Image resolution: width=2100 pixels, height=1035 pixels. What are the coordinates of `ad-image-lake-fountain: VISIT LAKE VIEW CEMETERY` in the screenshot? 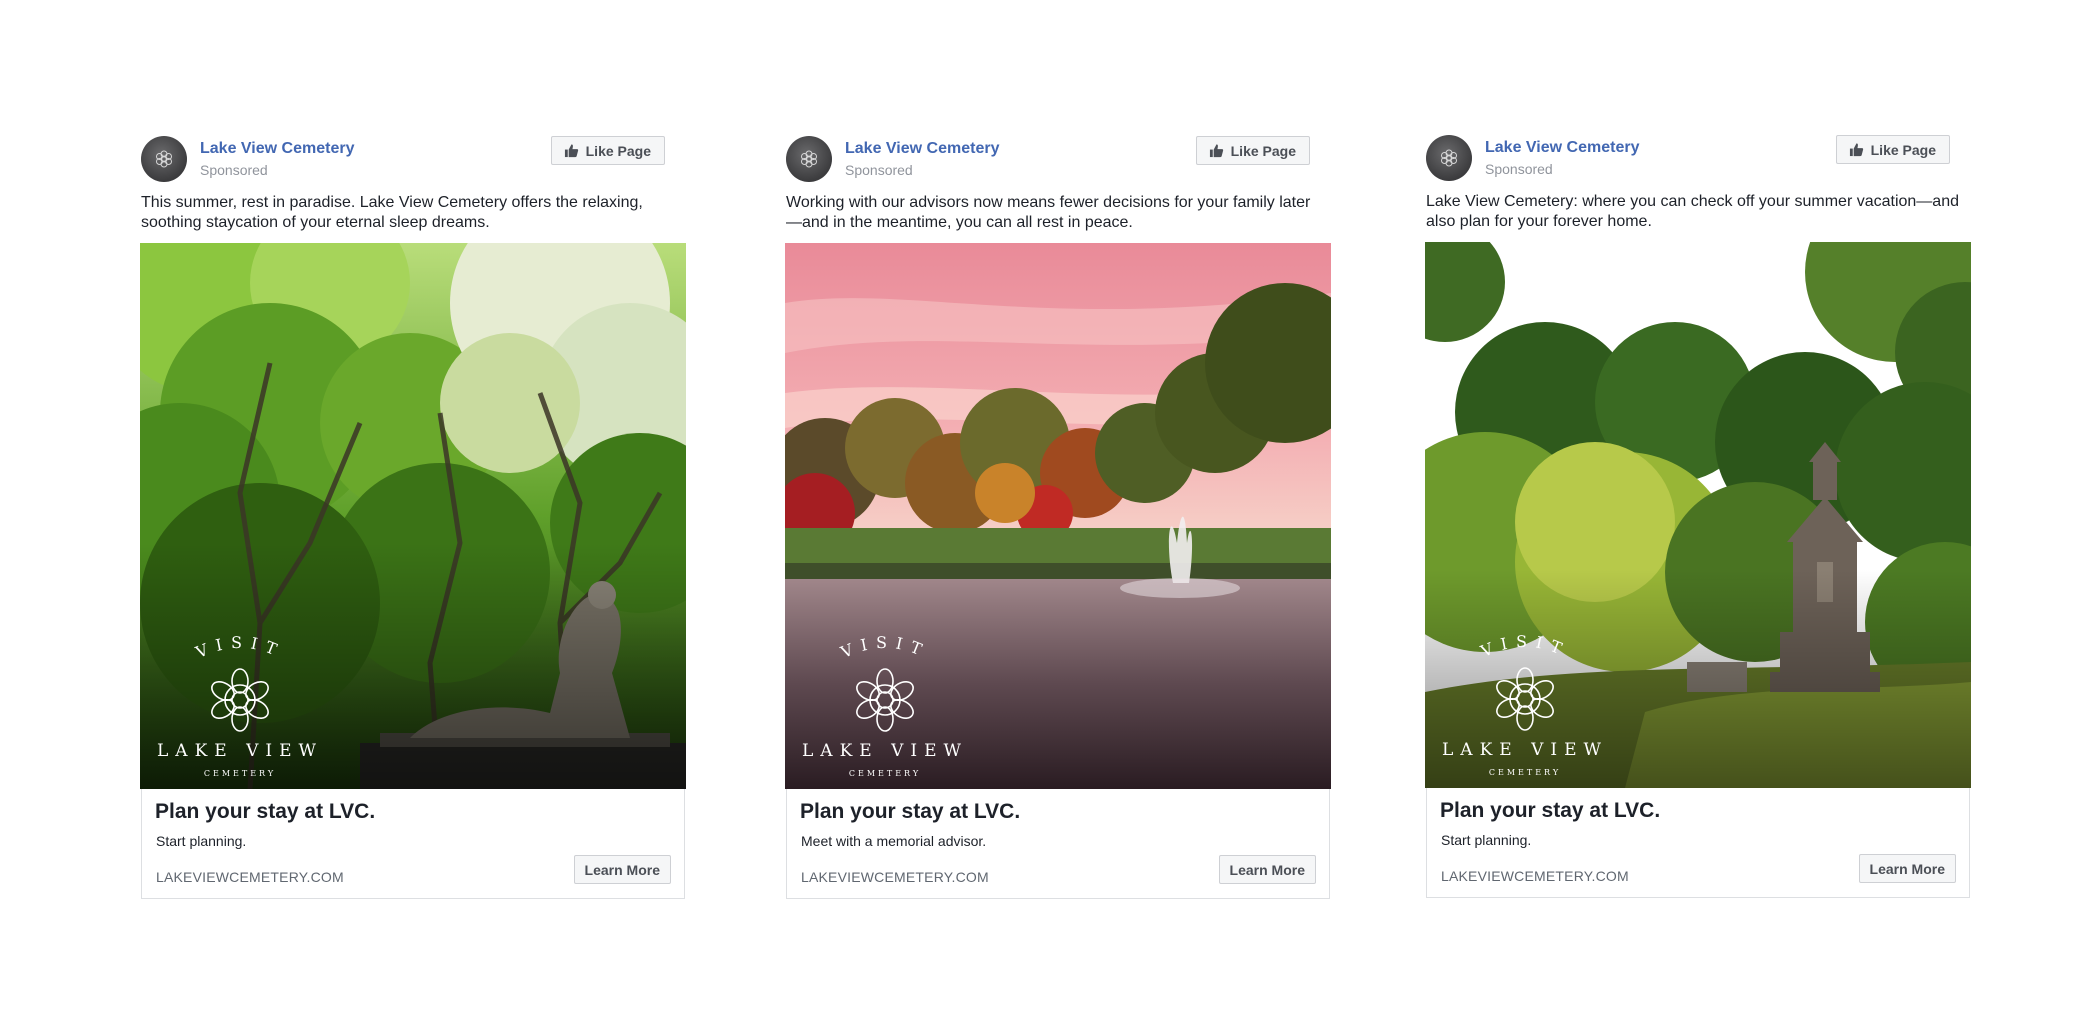 It's located at (1058, 516).